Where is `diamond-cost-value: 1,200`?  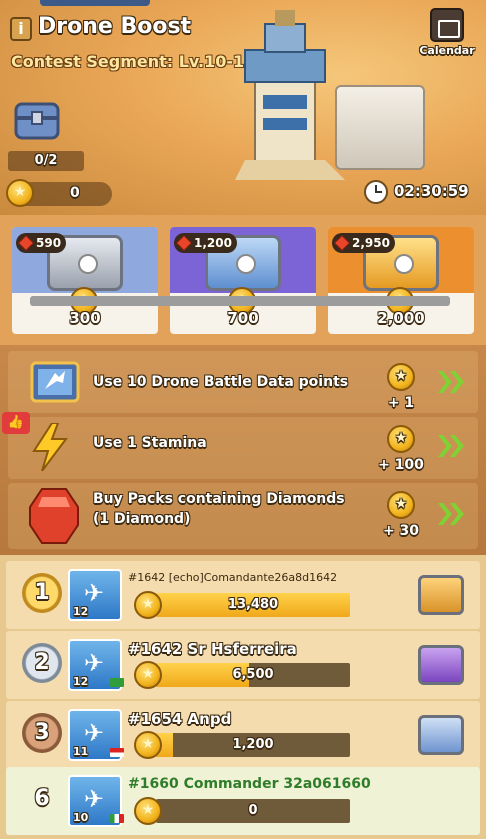
diamond-cost-value: 1,200 is located at coordinates (213, 243).